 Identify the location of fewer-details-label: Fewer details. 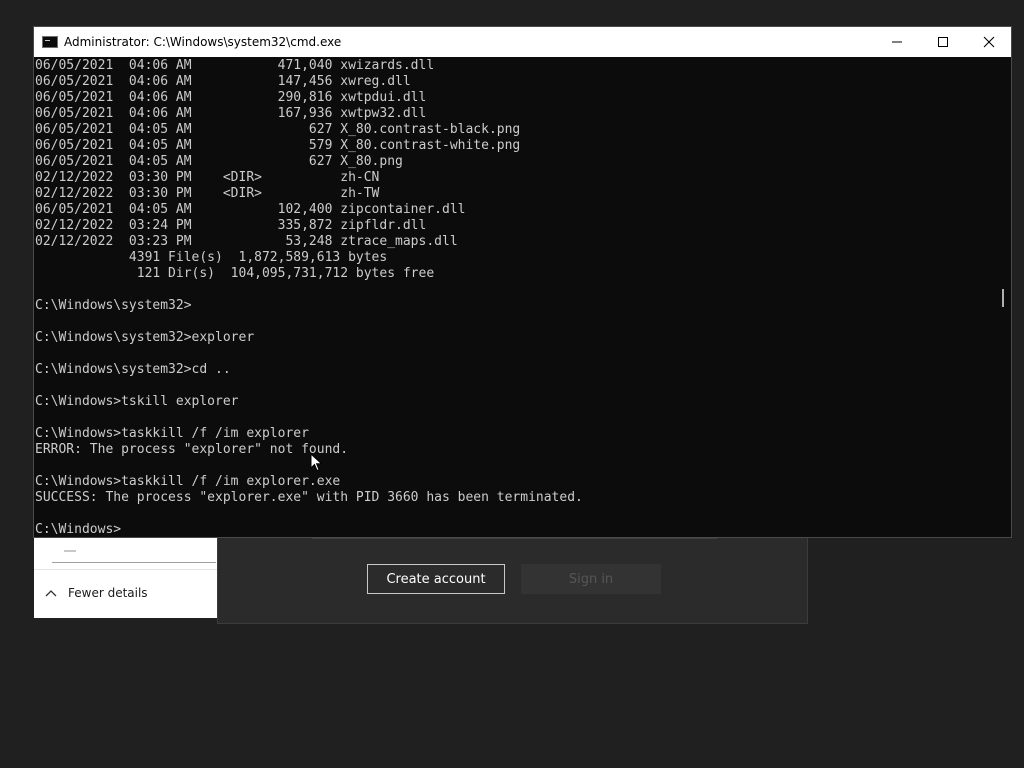
(108, 593).